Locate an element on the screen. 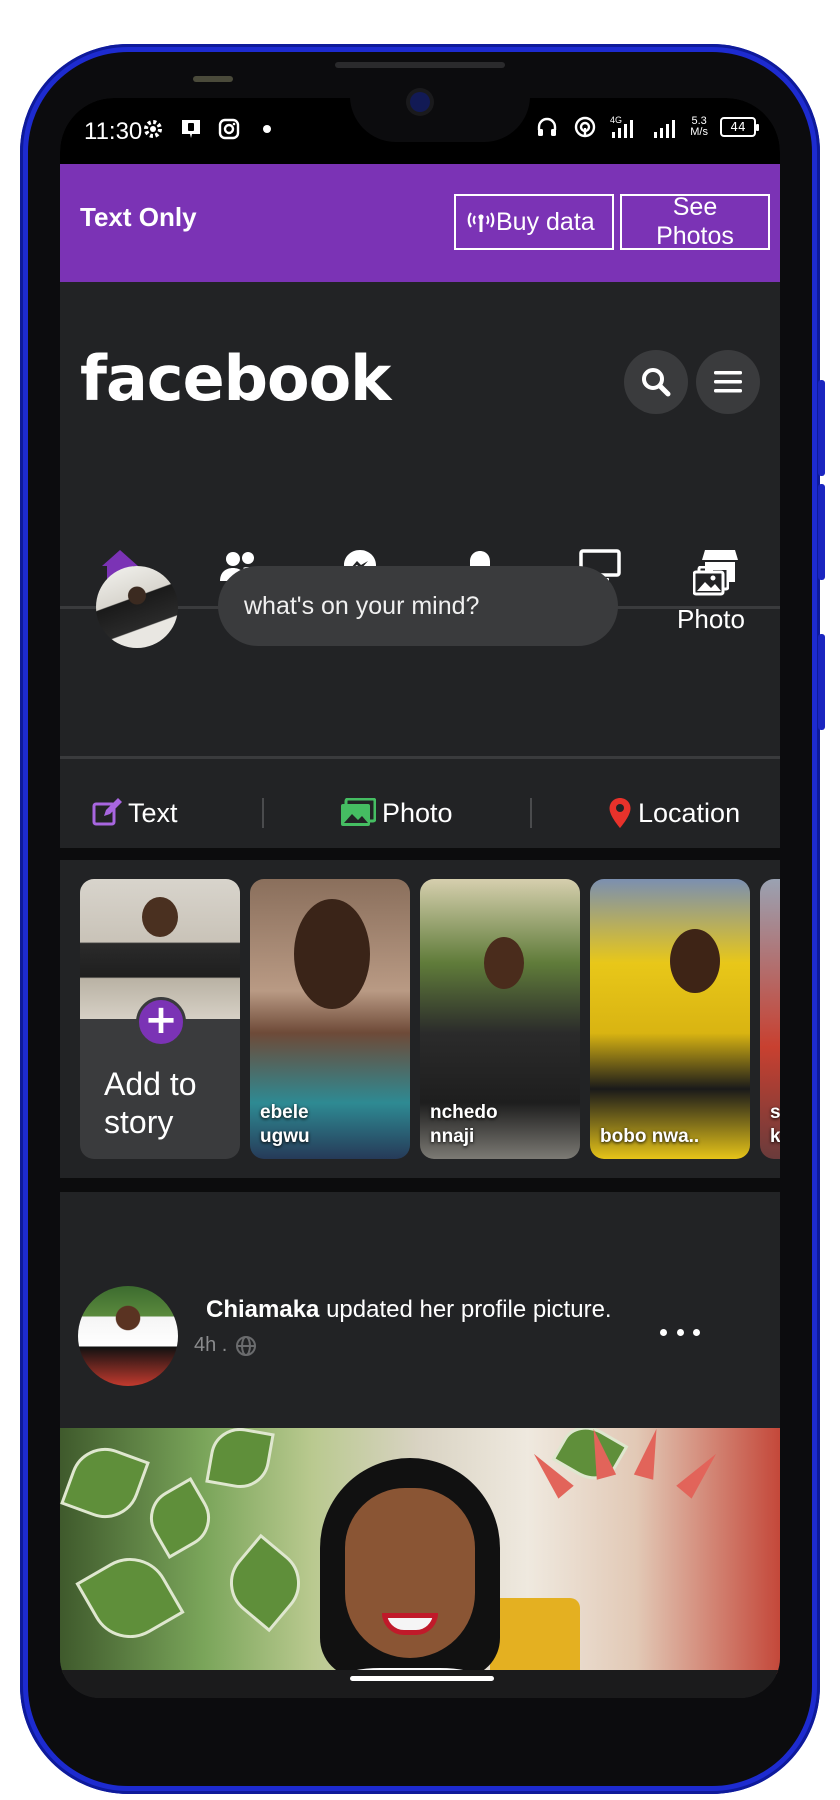 The image size is (840, 1800). story-name-line2: ugwu is located at coordinates (285, 1136).